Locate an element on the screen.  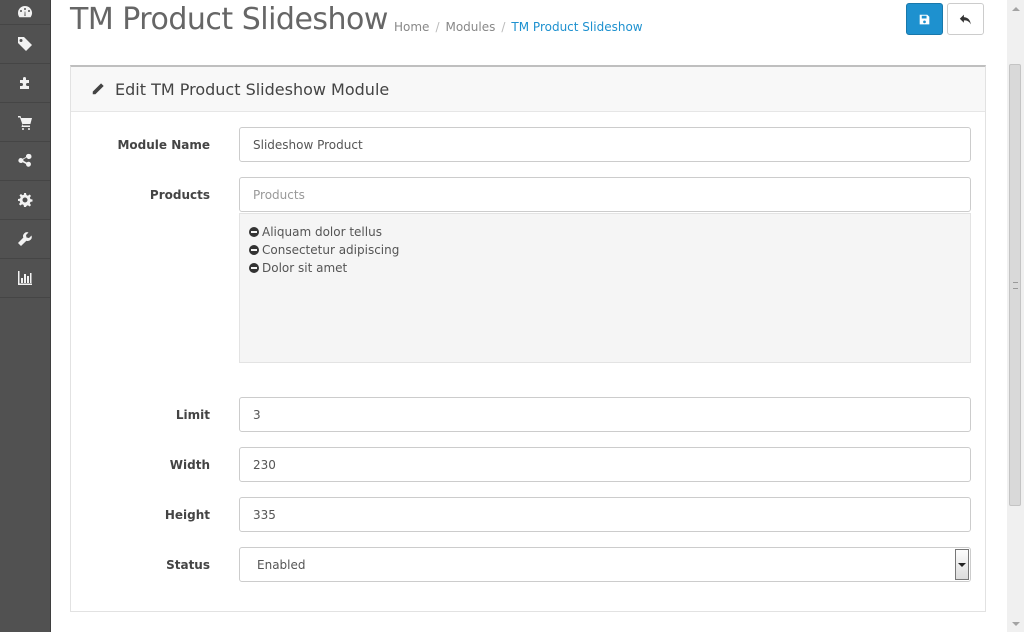
page-title: TM Product Slideshow is located at coordinates (229, 19).